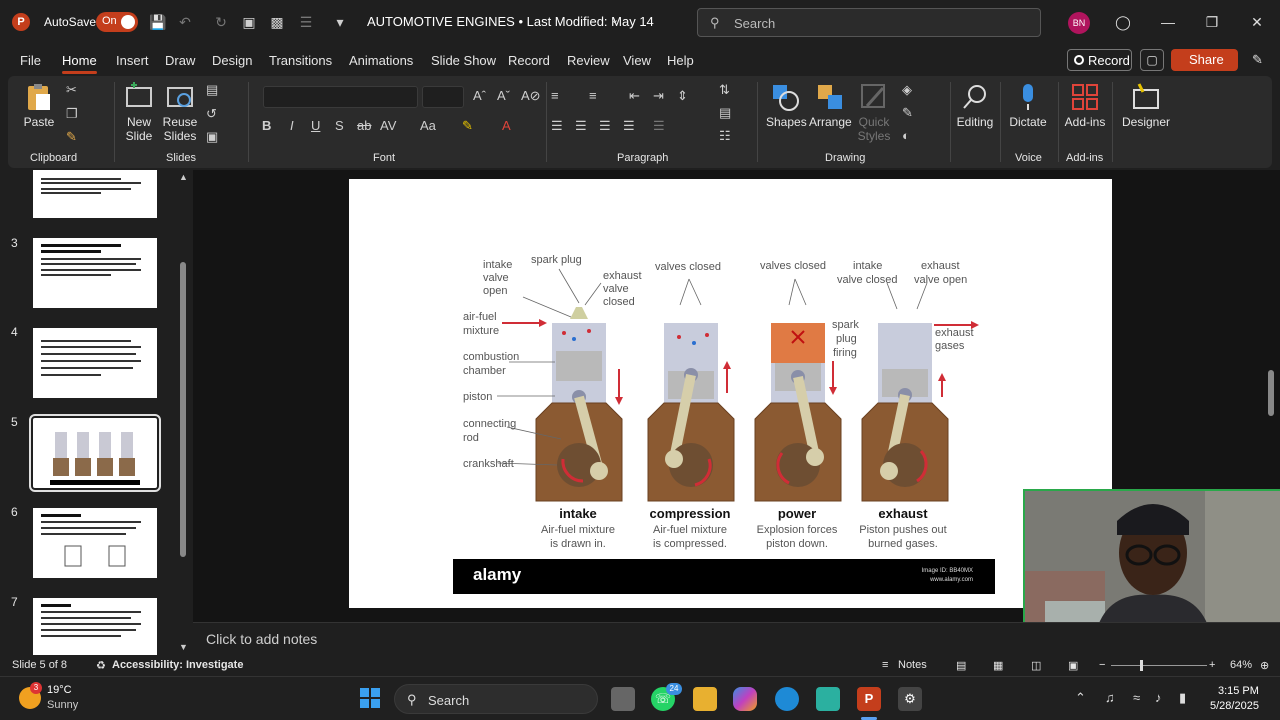  What do you see at coordinates (183, 177) in the screenshot?
I see `scroll-up-icon: ▲` at bounding box center [183, 177].